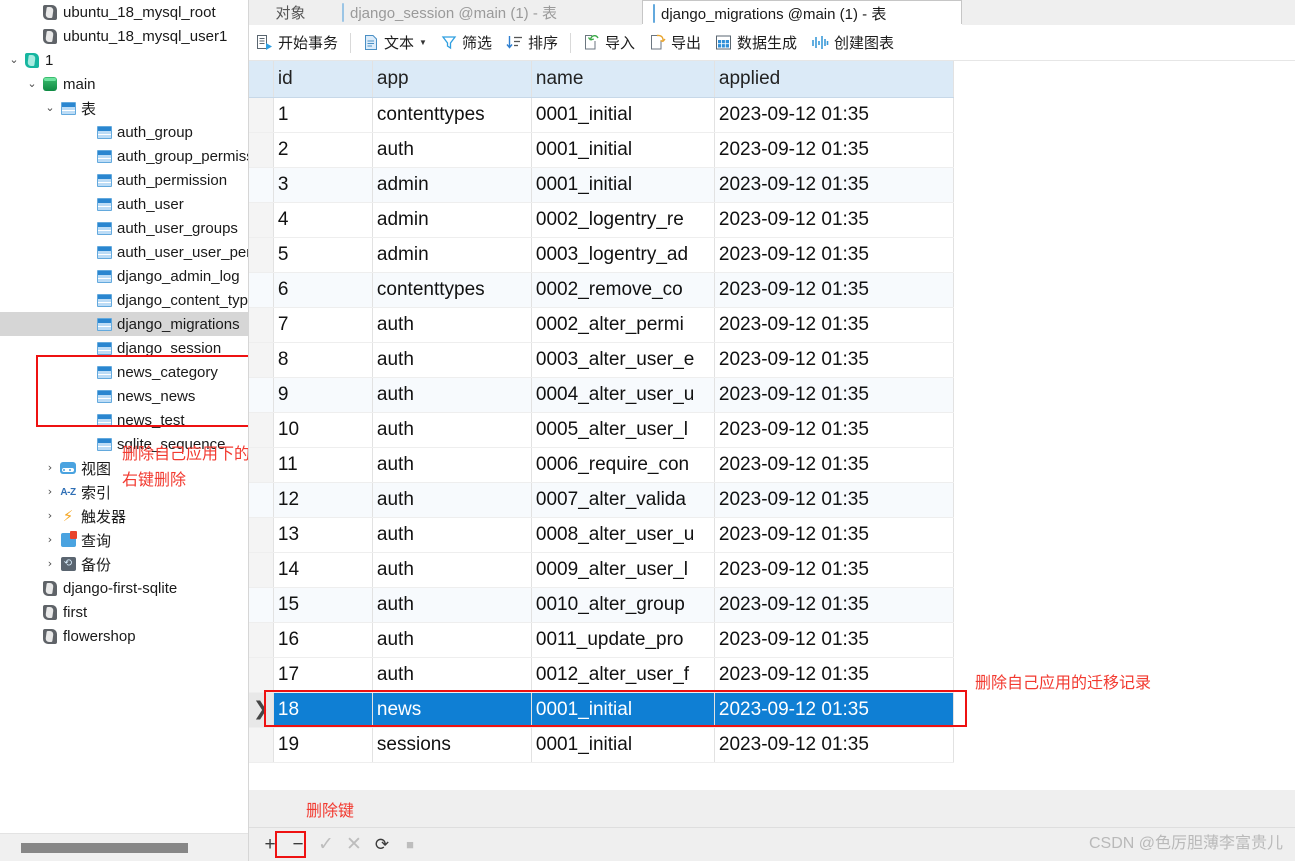 The width and height of the screenshot is (1295, 861). Describe the element at coordinates (532, 43) in the screenshot. I see `sort-button: 排序` at that location.